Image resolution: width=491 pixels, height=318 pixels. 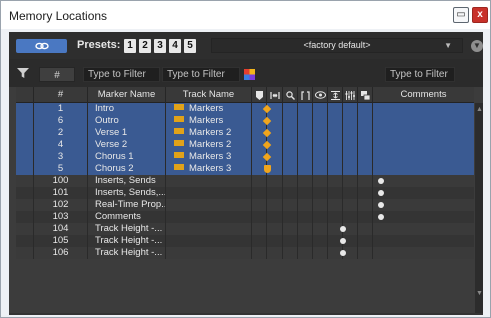 I want to click on presets-toolbar: Presets: 1 2 3 4 5 <factory default> ▼ ▼, so click(x=246, y=45).